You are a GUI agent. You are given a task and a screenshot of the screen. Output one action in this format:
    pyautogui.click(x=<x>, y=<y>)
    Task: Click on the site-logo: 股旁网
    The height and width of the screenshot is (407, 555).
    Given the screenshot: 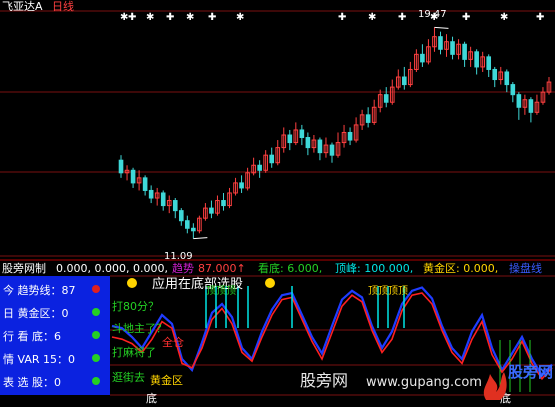 What is the action you would take?
    pyautogui.click(x=516, y=382)
    